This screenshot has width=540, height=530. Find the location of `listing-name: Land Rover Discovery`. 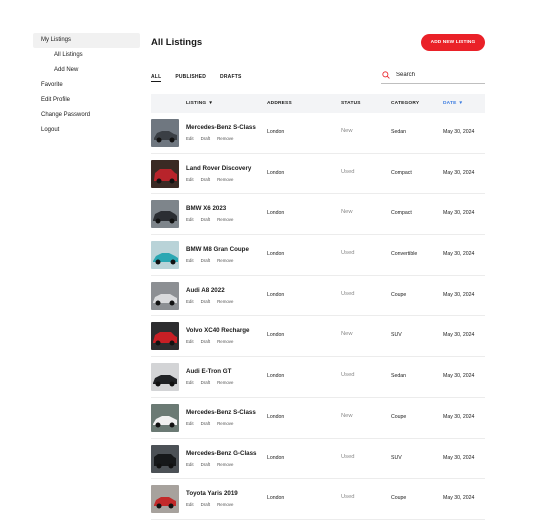

listing-name: Land Rover Discovery is located at coordinates (218, 168).